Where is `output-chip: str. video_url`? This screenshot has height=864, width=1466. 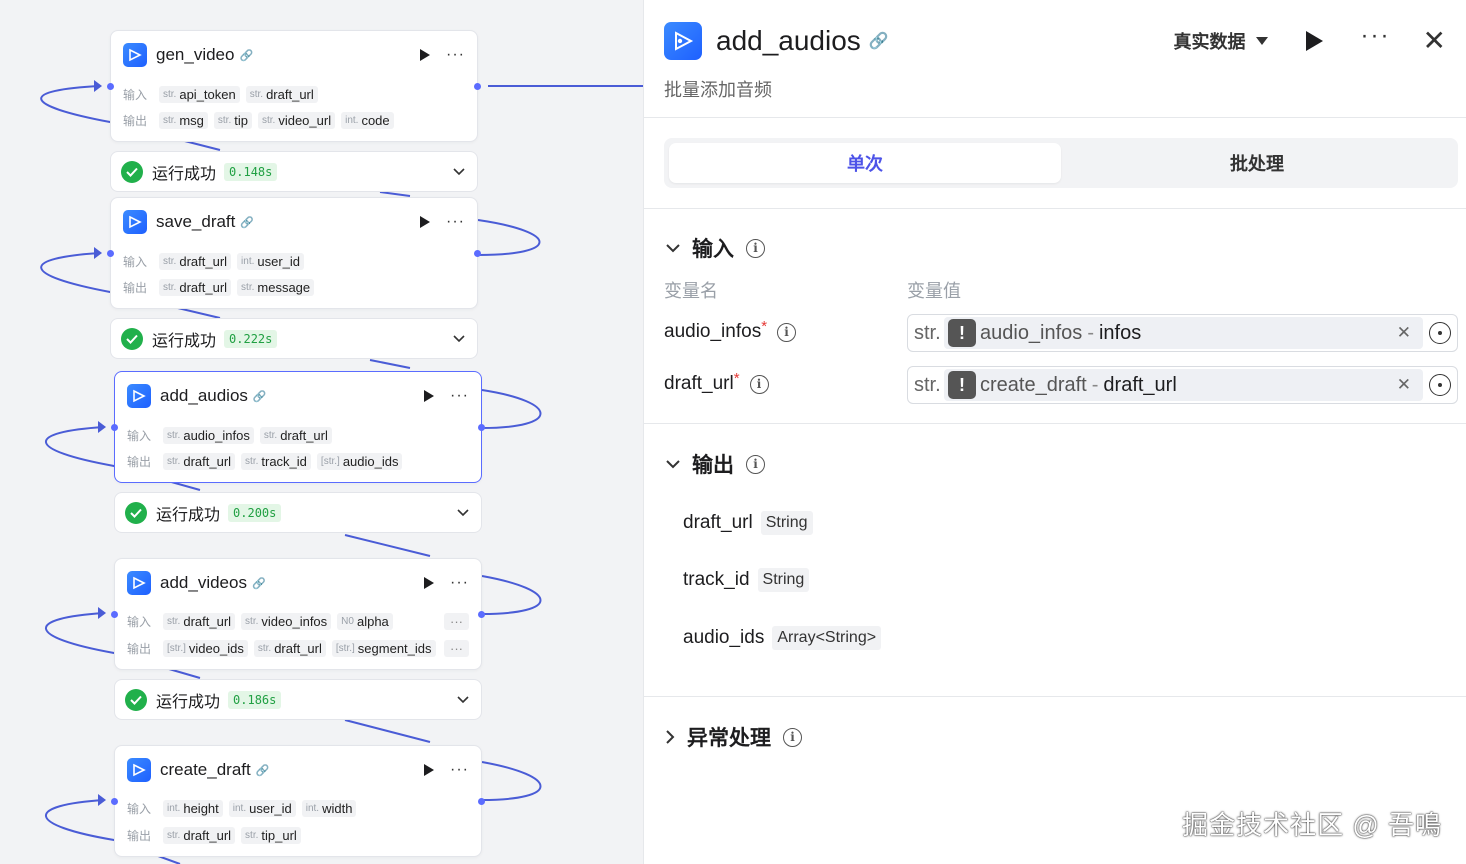 output-chip: str. video_url is located at coordinates (296, 120).